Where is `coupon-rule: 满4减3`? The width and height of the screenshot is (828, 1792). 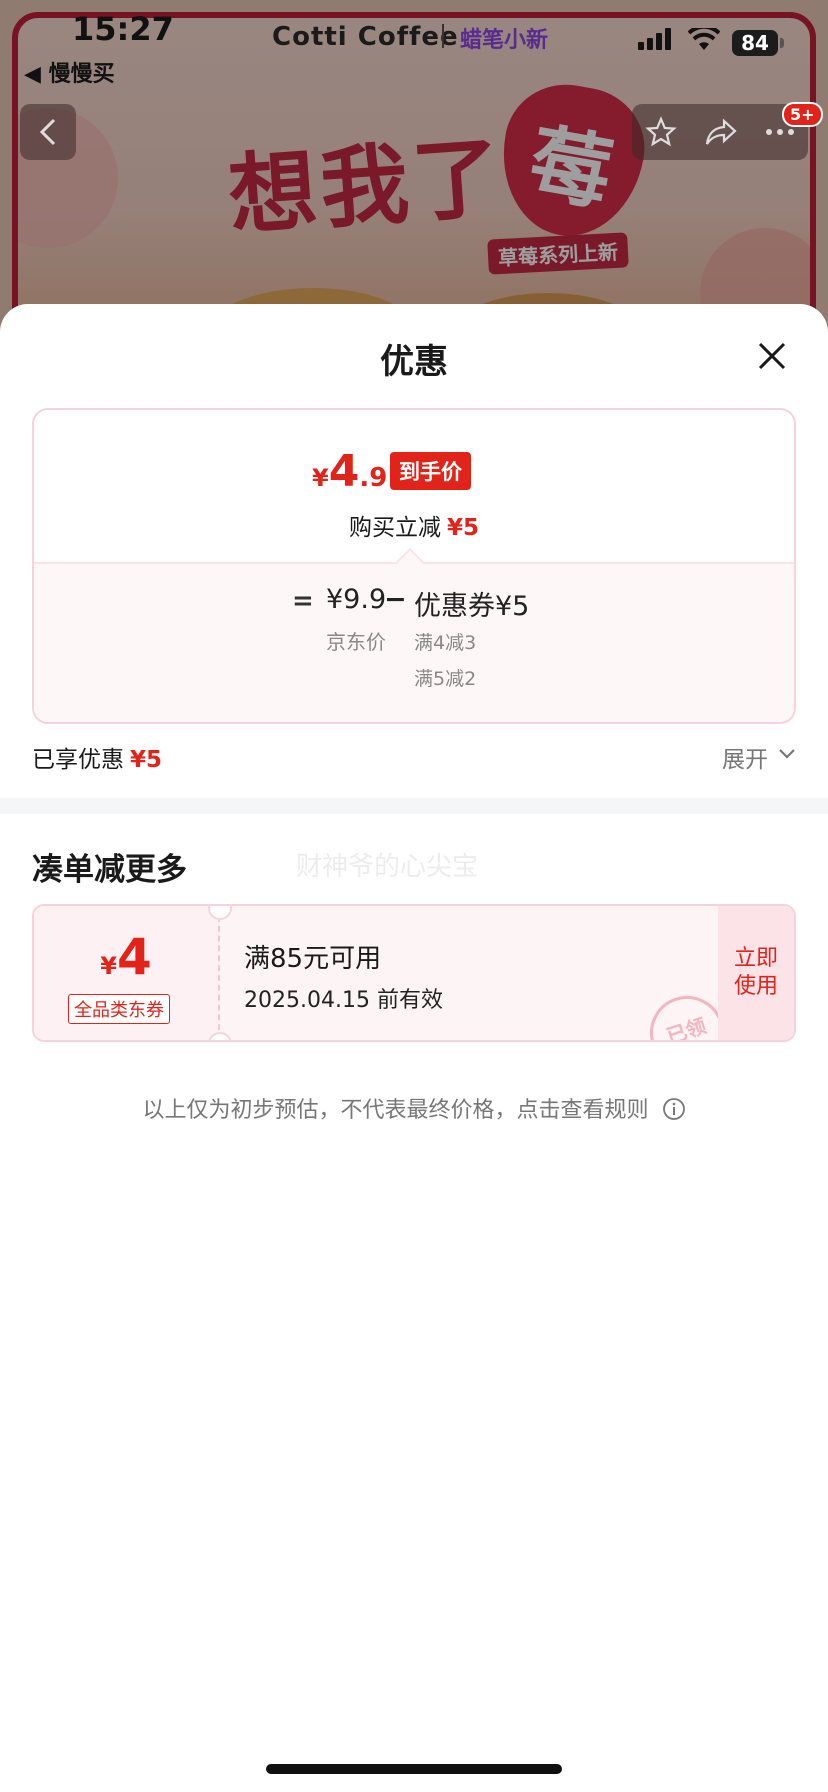 coupon-rule: 满4减3 is located at coordinates (445, 643).